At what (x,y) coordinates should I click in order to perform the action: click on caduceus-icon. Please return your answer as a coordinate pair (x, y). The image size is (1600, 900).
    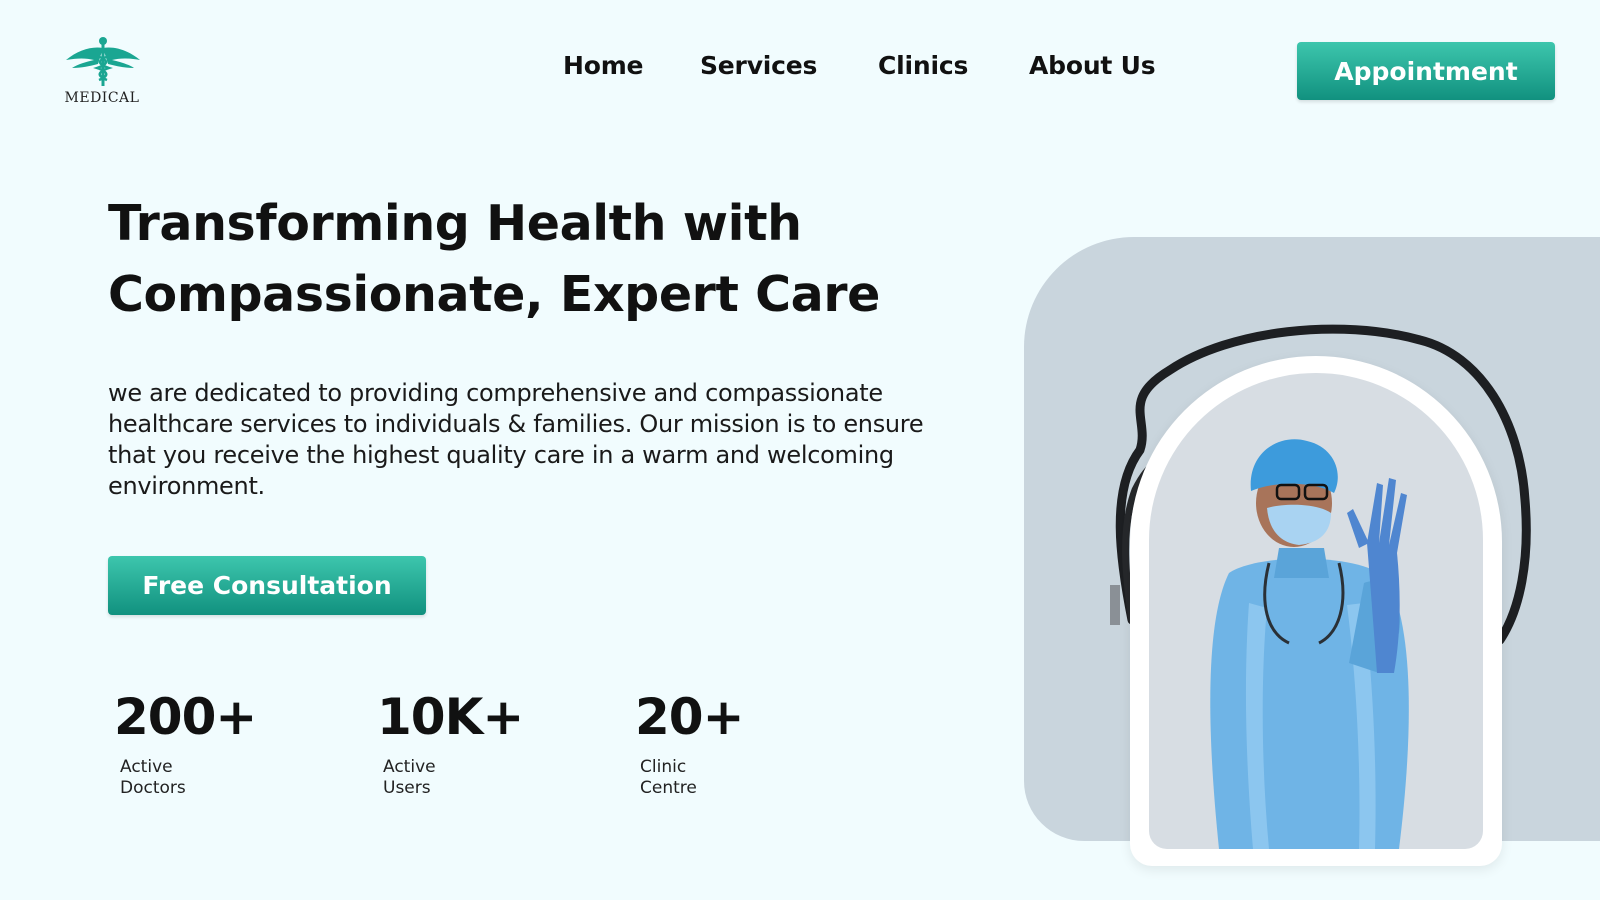
    Looking at the image, I should click on (103, 61).